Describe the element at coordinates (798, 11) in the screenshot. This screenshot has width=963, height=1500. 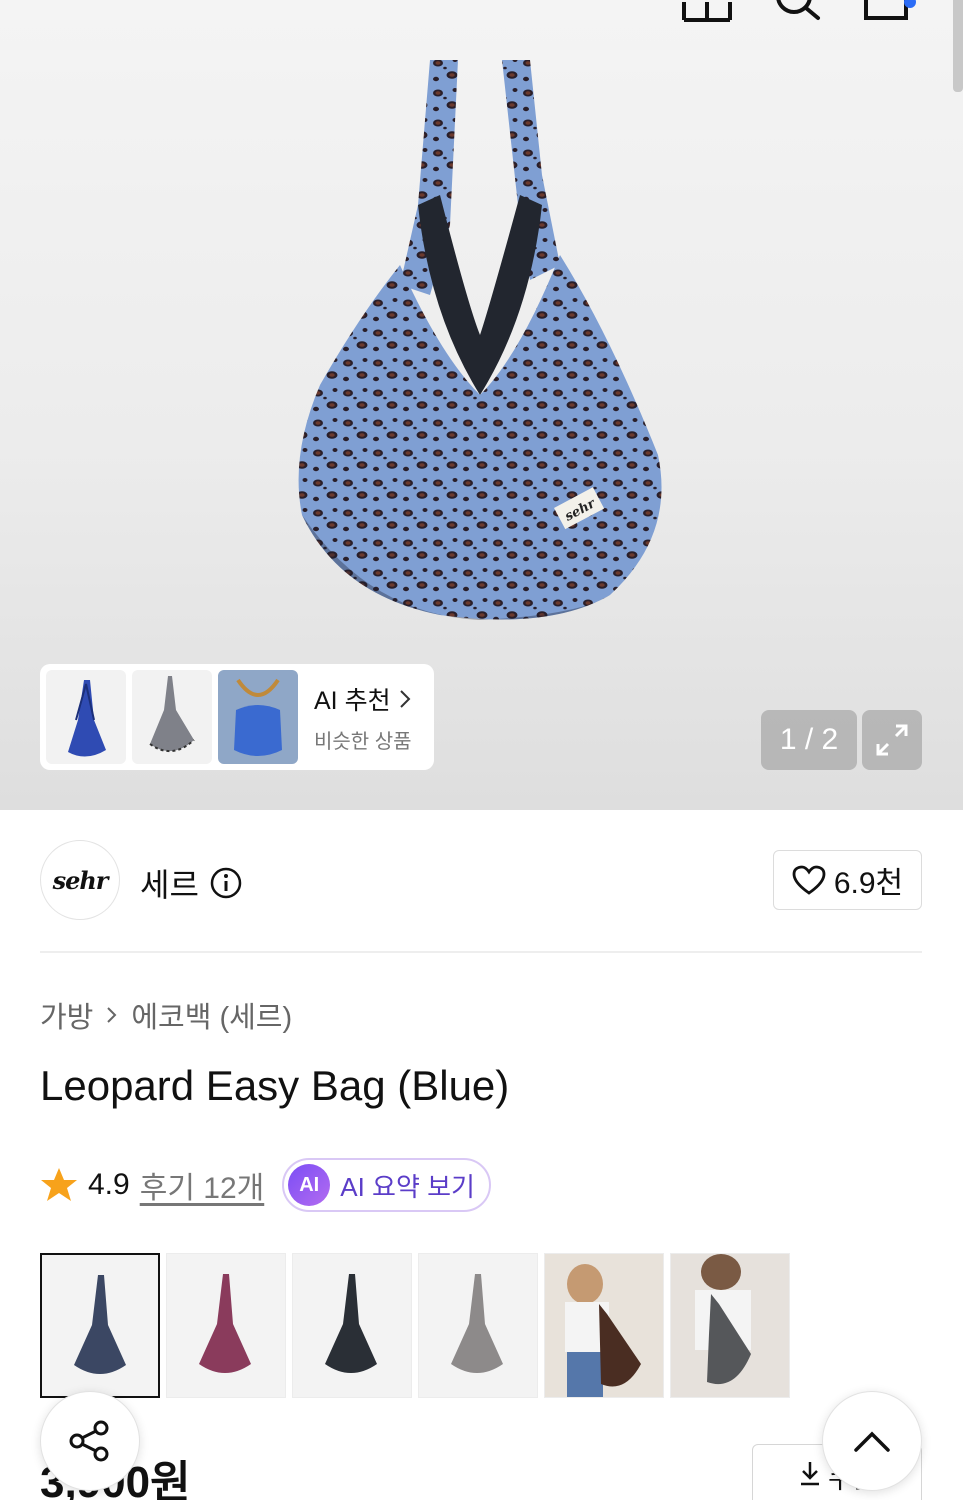
I see `search-icon` at that location.